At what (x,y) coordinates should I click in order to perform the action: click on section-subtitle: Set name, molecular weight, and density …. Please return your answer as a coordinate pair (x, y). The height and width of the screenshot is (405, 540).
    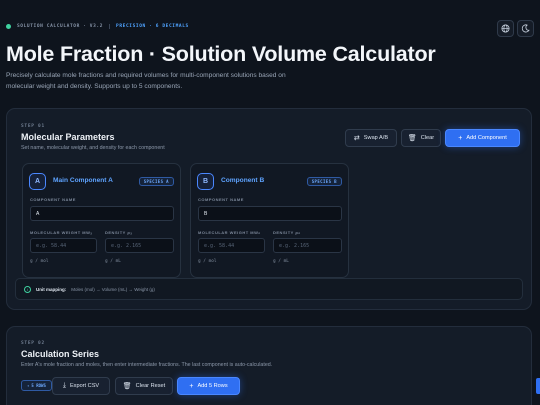
    Looking at the image, I should click on (93, 148).